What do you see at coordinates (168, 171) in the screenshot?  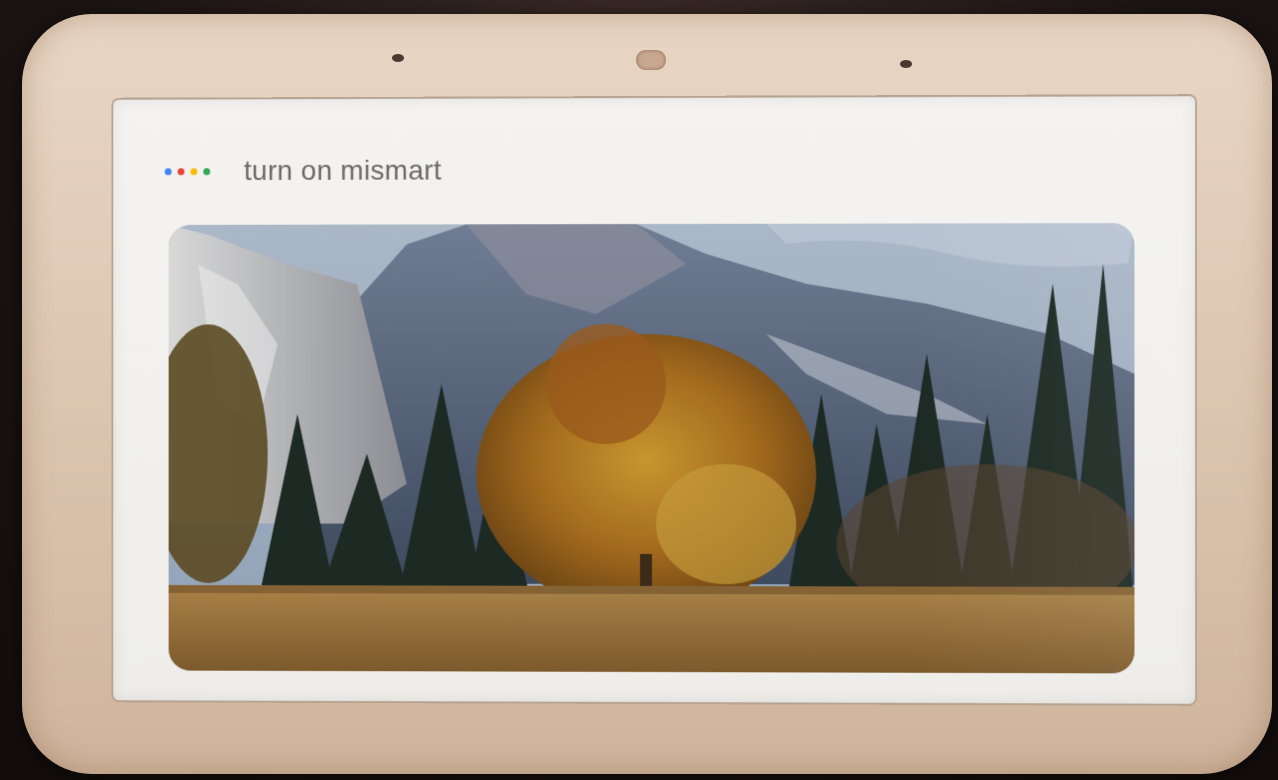 I see `assistant-dot-blue` at bounding box center [168, 171].